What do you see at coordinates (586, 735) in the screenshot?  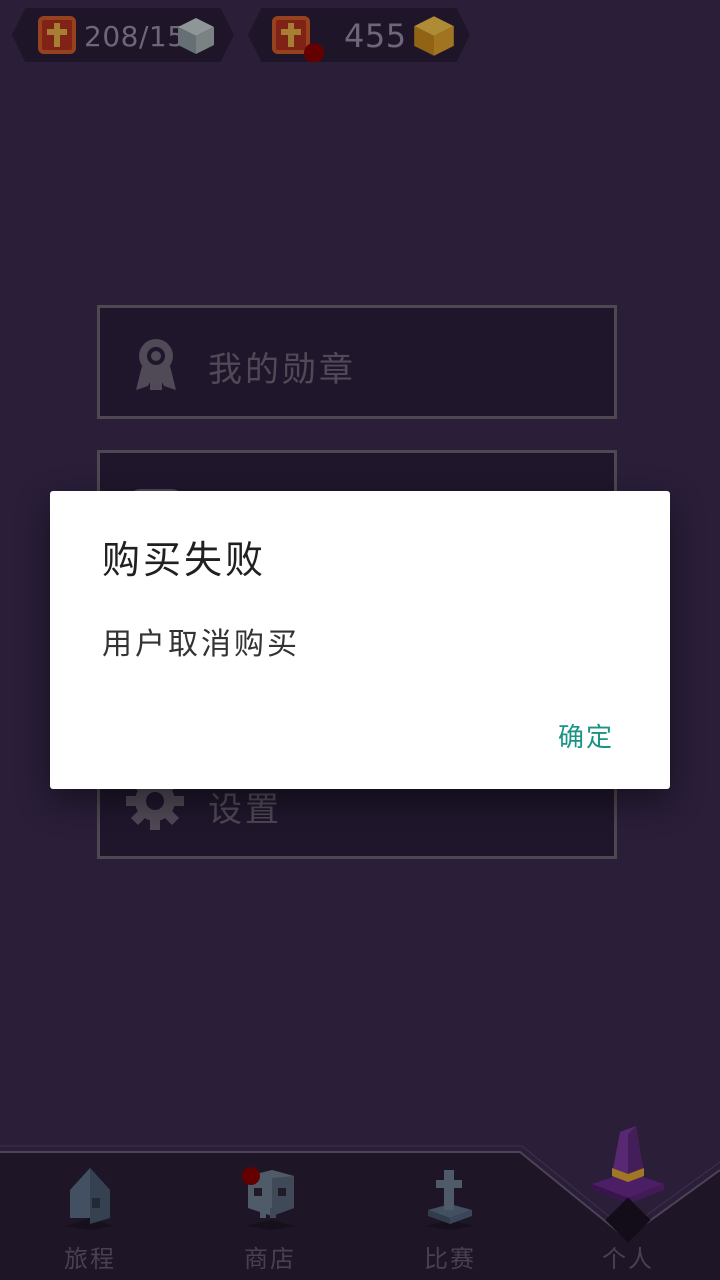 I see `confirm-button: 确定` at bounding box center [586, 735].